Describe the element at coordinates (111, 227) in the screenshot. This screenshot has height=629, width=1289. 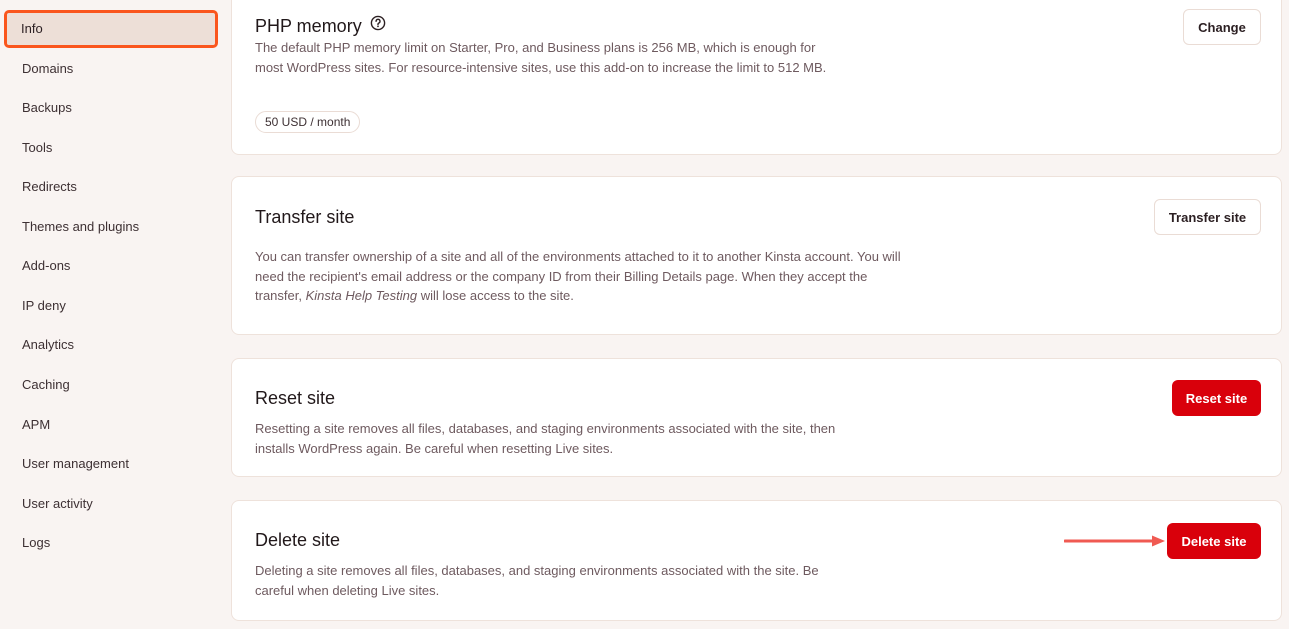
I see `sidebar-item-themes-and-plugins: Themes and plugins` at that location.